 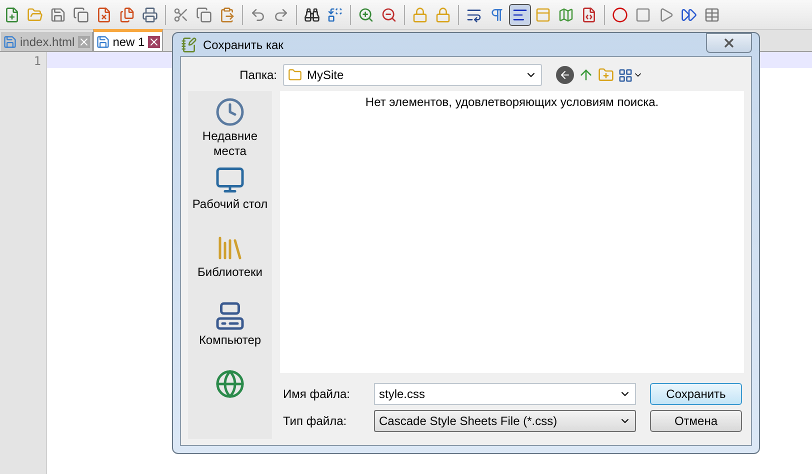 I want to click on stop-icon, so click(x=643, y=14).